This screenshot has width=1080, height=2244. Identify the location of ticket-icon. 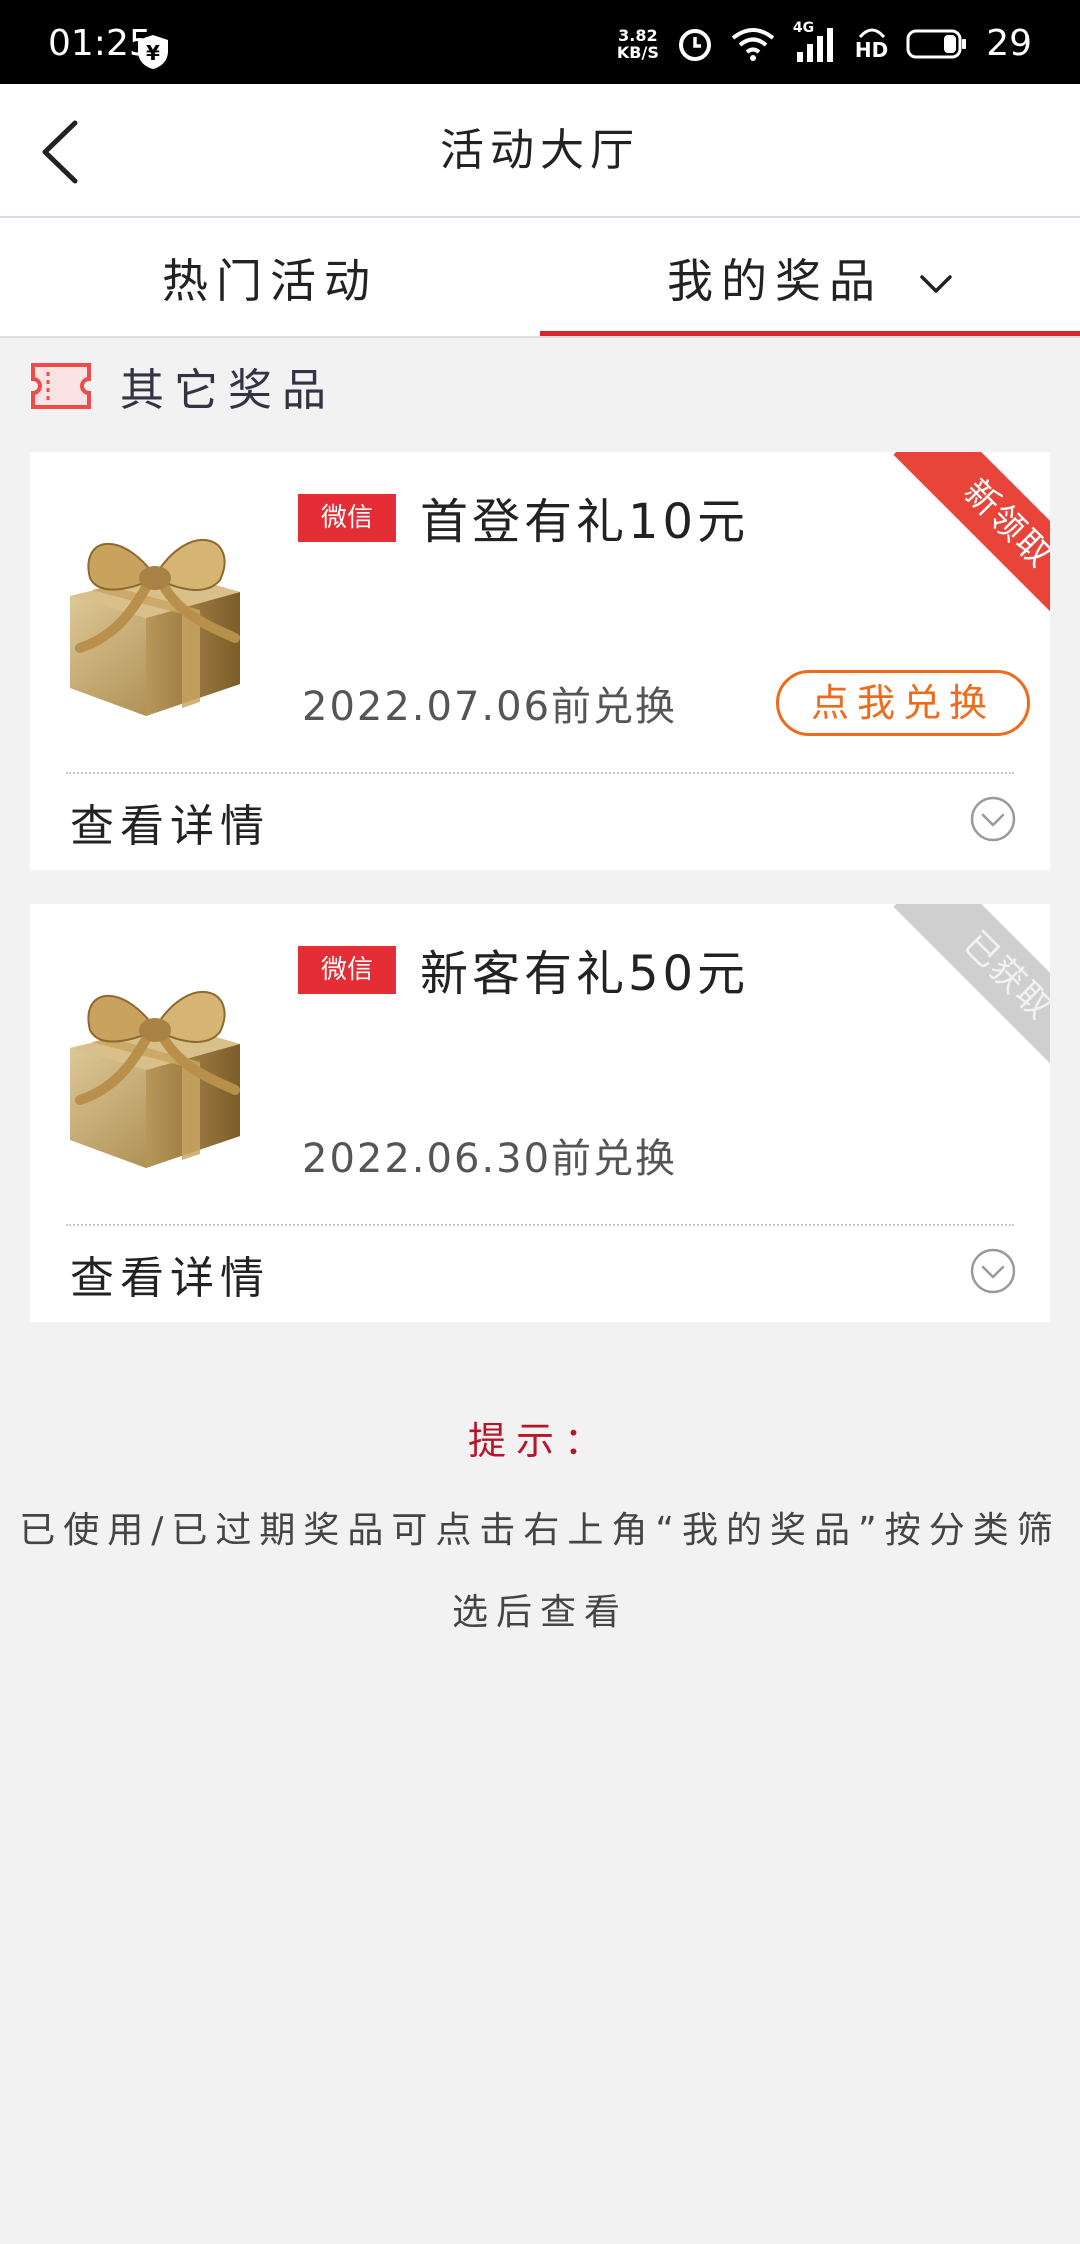
(61, 386).